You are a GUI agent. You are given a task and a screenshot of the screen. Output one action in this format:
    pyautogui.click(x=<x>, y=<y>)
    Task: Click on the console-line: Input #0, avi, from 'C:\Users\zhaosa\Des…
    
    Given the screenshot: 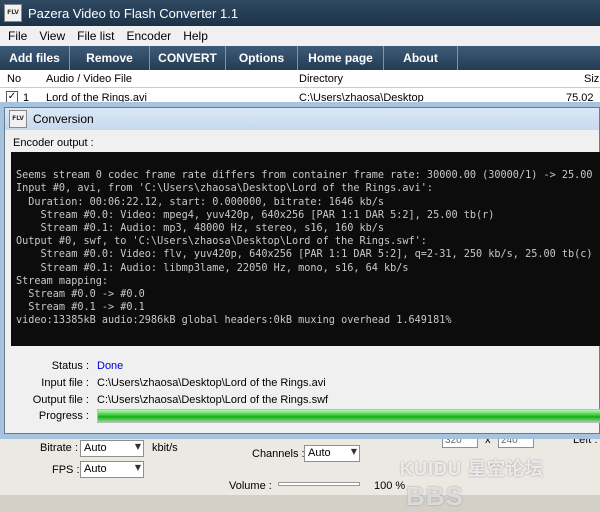 What is the action you would take?
    pyautogui.click(x=225, y=189)
    